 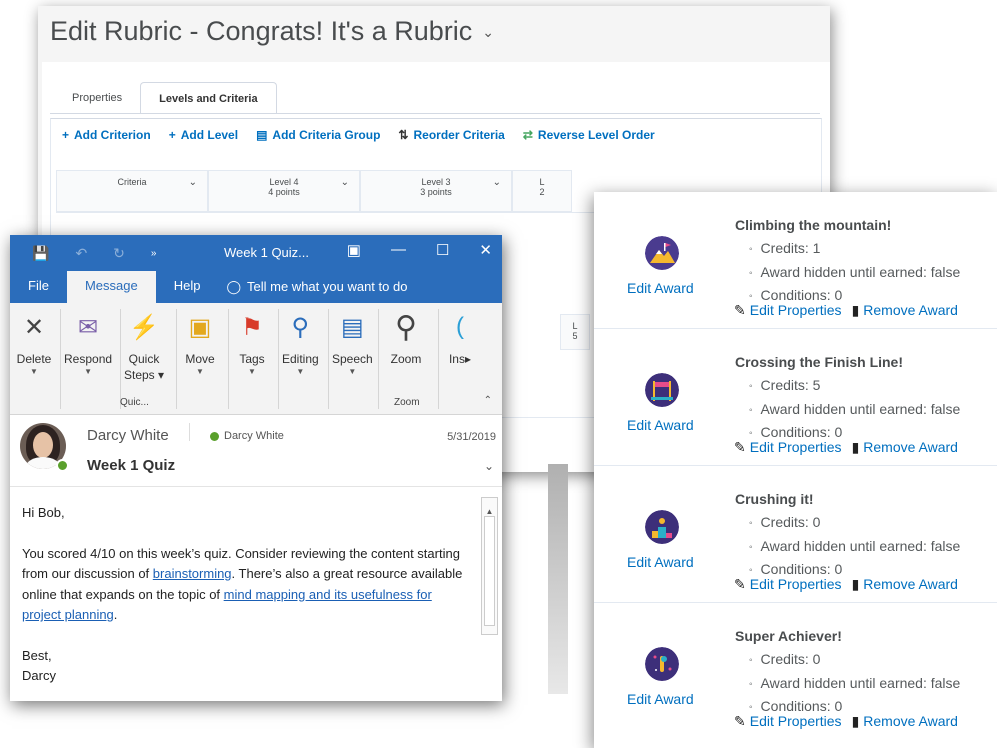 What do you see at coordinates (788, 636) in the screenshot?
I see `award-name: Super Achiever!` at bounding box center [788, 636].